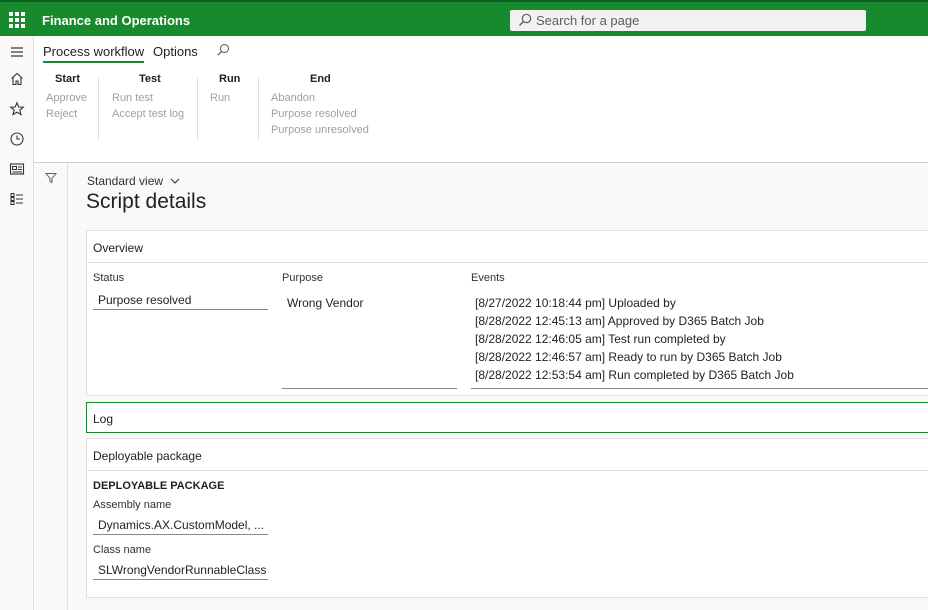 The width and height of the screenshot is (928, 610). Describe the element at coordinates (488, 278) in the screenshot. I see `events-label: Events` at that location.